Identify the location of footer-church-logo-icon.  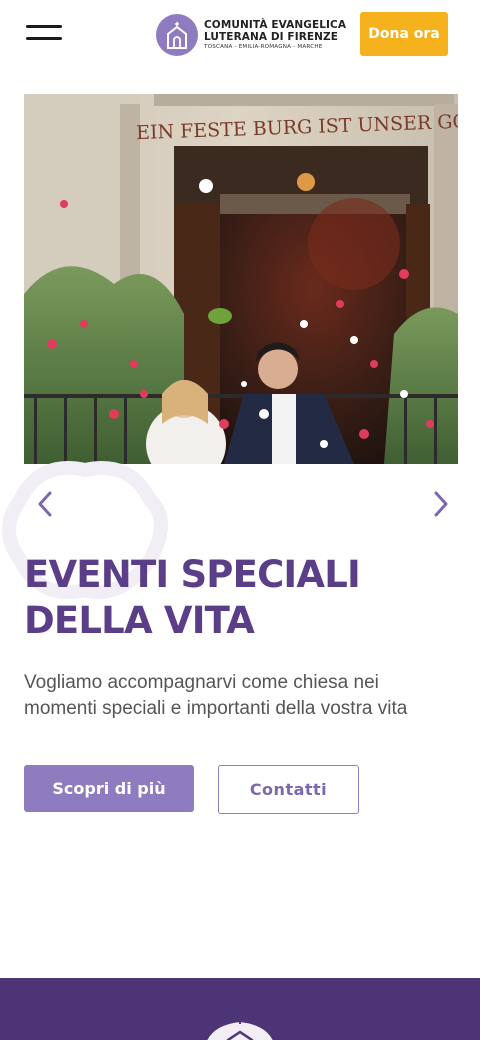
(240, 1028).